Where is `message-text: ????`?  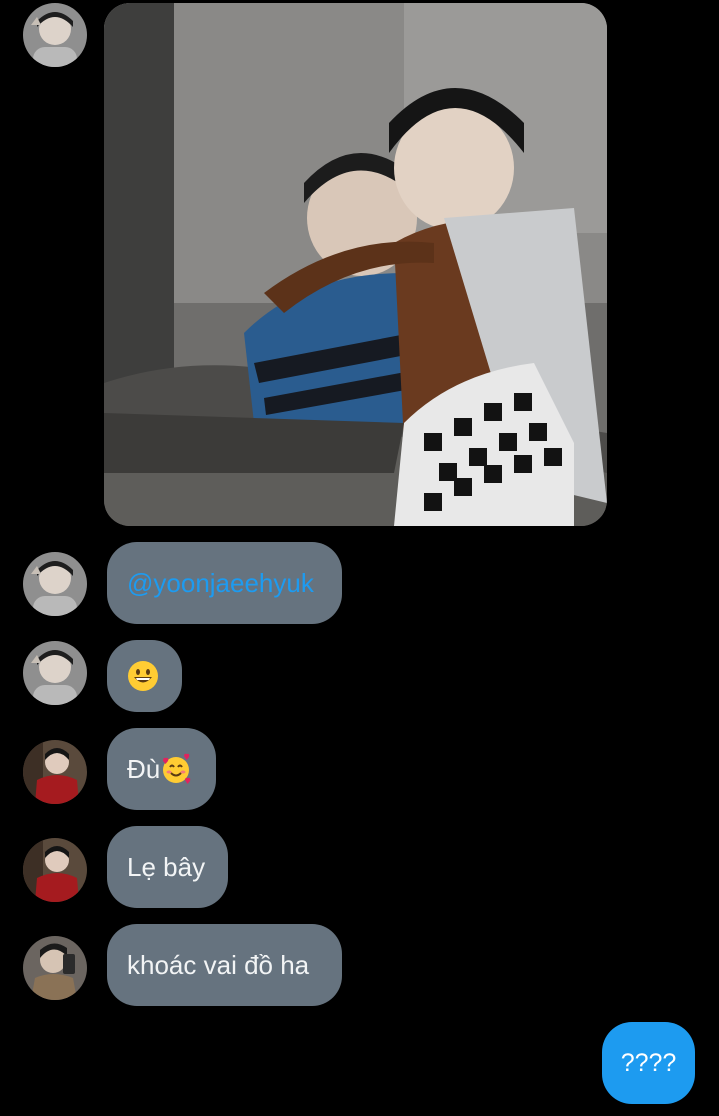 message-text: ???? is located at coordinates (648, 1062).